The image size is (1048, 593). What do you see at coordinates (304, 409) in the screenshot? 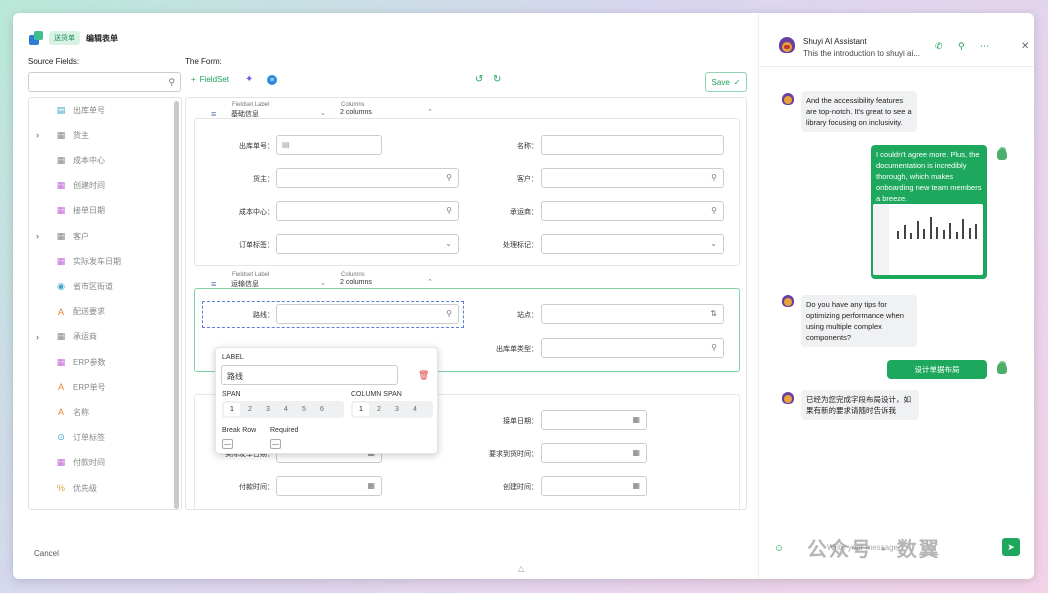
I see `segment-option: 5` at bounding box center [304, 409].